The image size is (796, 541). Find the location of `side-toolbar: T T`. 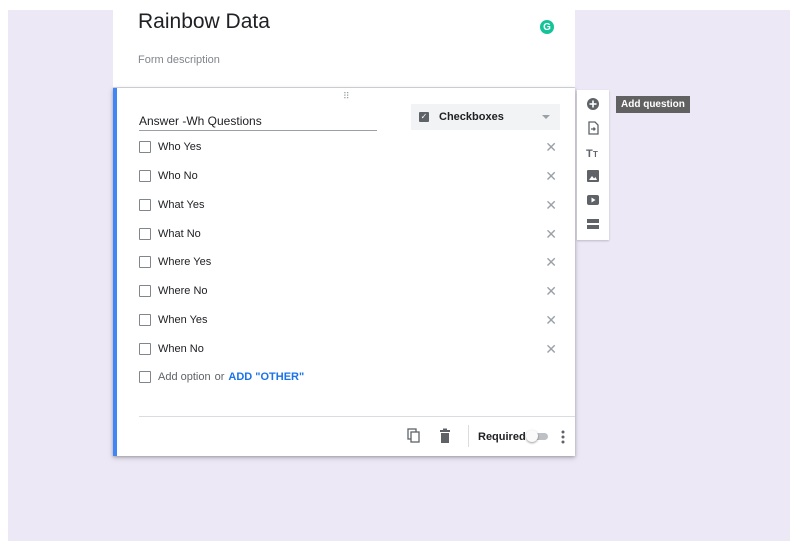

side-toolbar: T T is located at coordinates (593, 165).